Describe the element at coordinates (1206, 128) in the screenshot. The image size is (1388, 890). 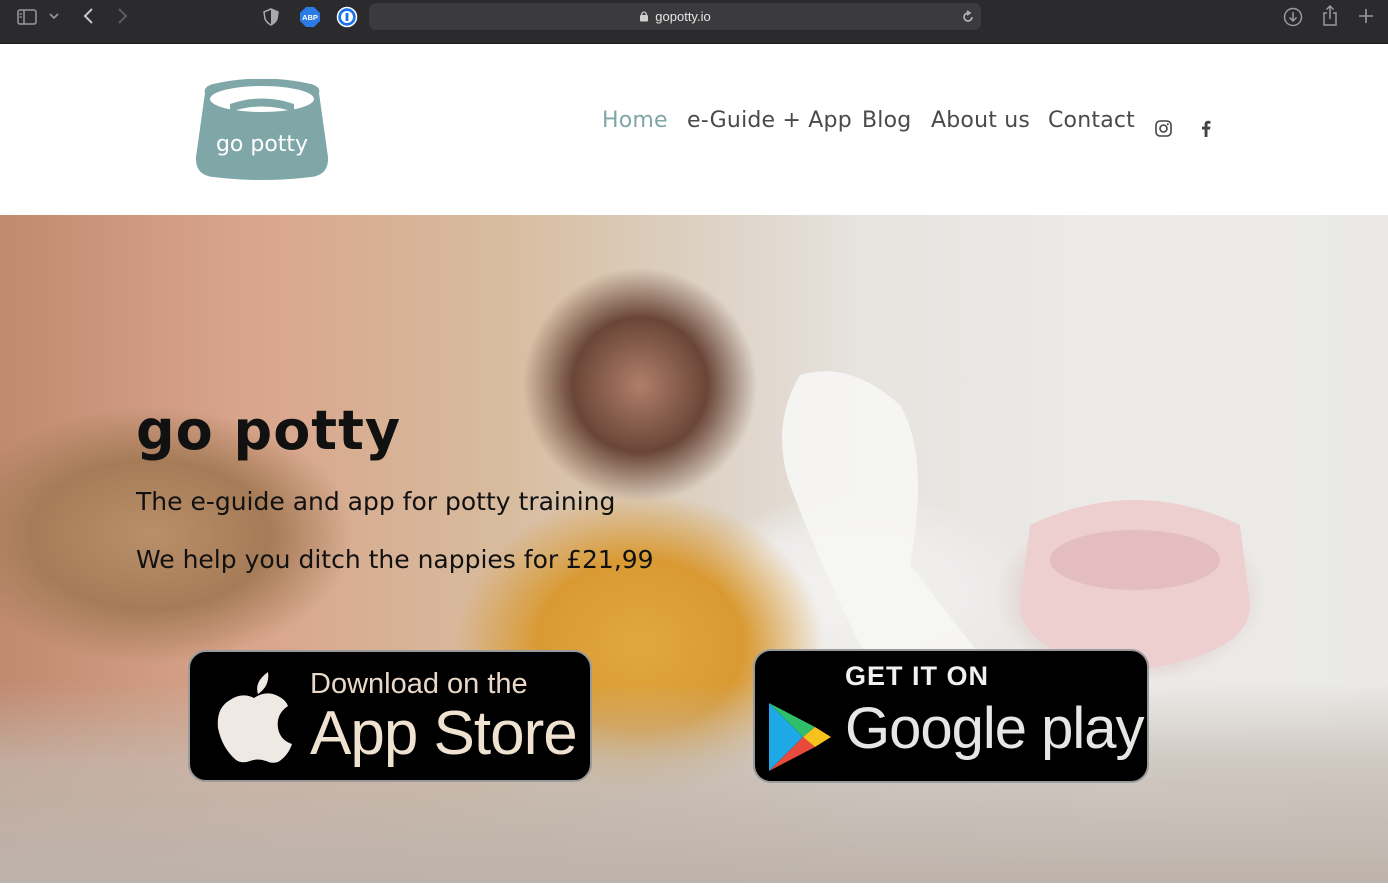
I see `facebook-icon` at that location.